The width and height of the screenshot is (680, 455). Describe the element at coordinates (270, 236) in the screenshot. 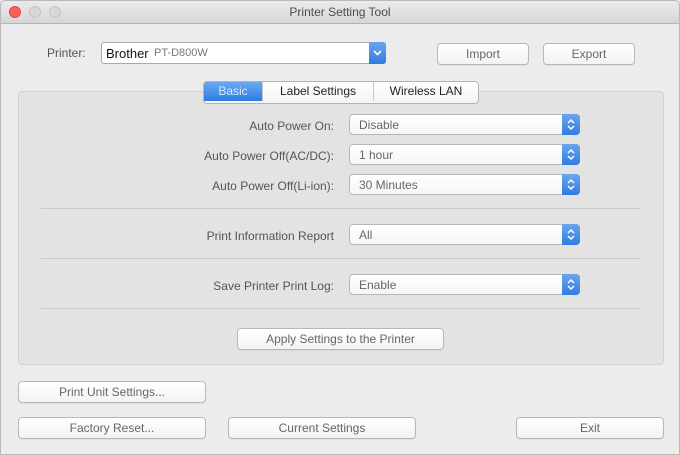

I see `print-info-report-label: Print Information Report` at that location.